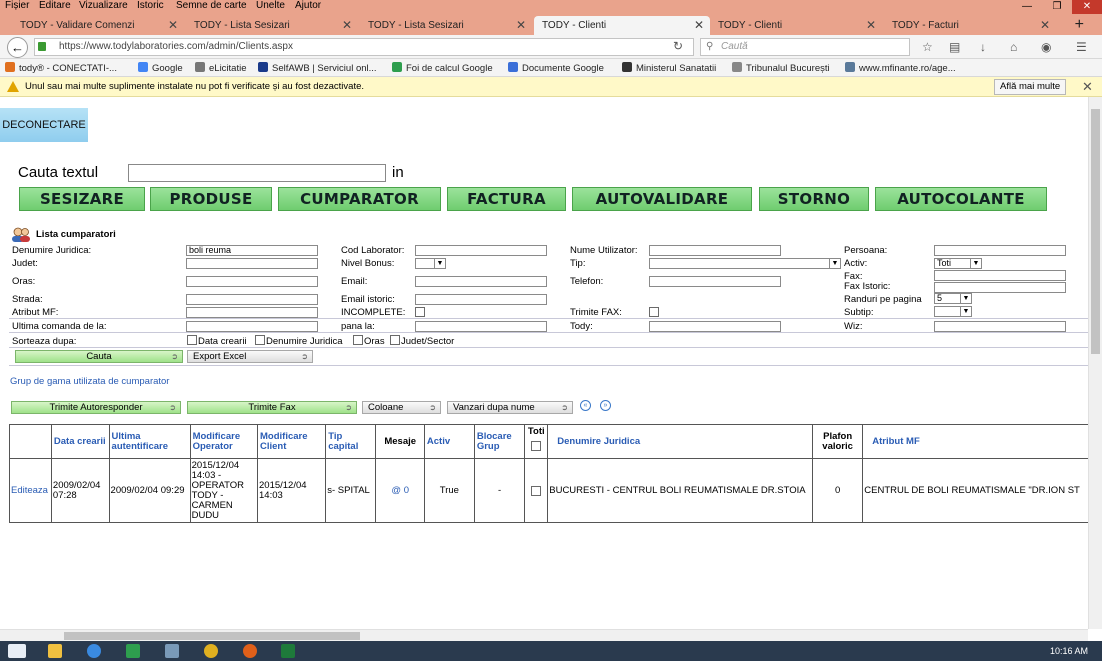  I want to click on sort-data-crearii-checkbox, so click(192, 340).